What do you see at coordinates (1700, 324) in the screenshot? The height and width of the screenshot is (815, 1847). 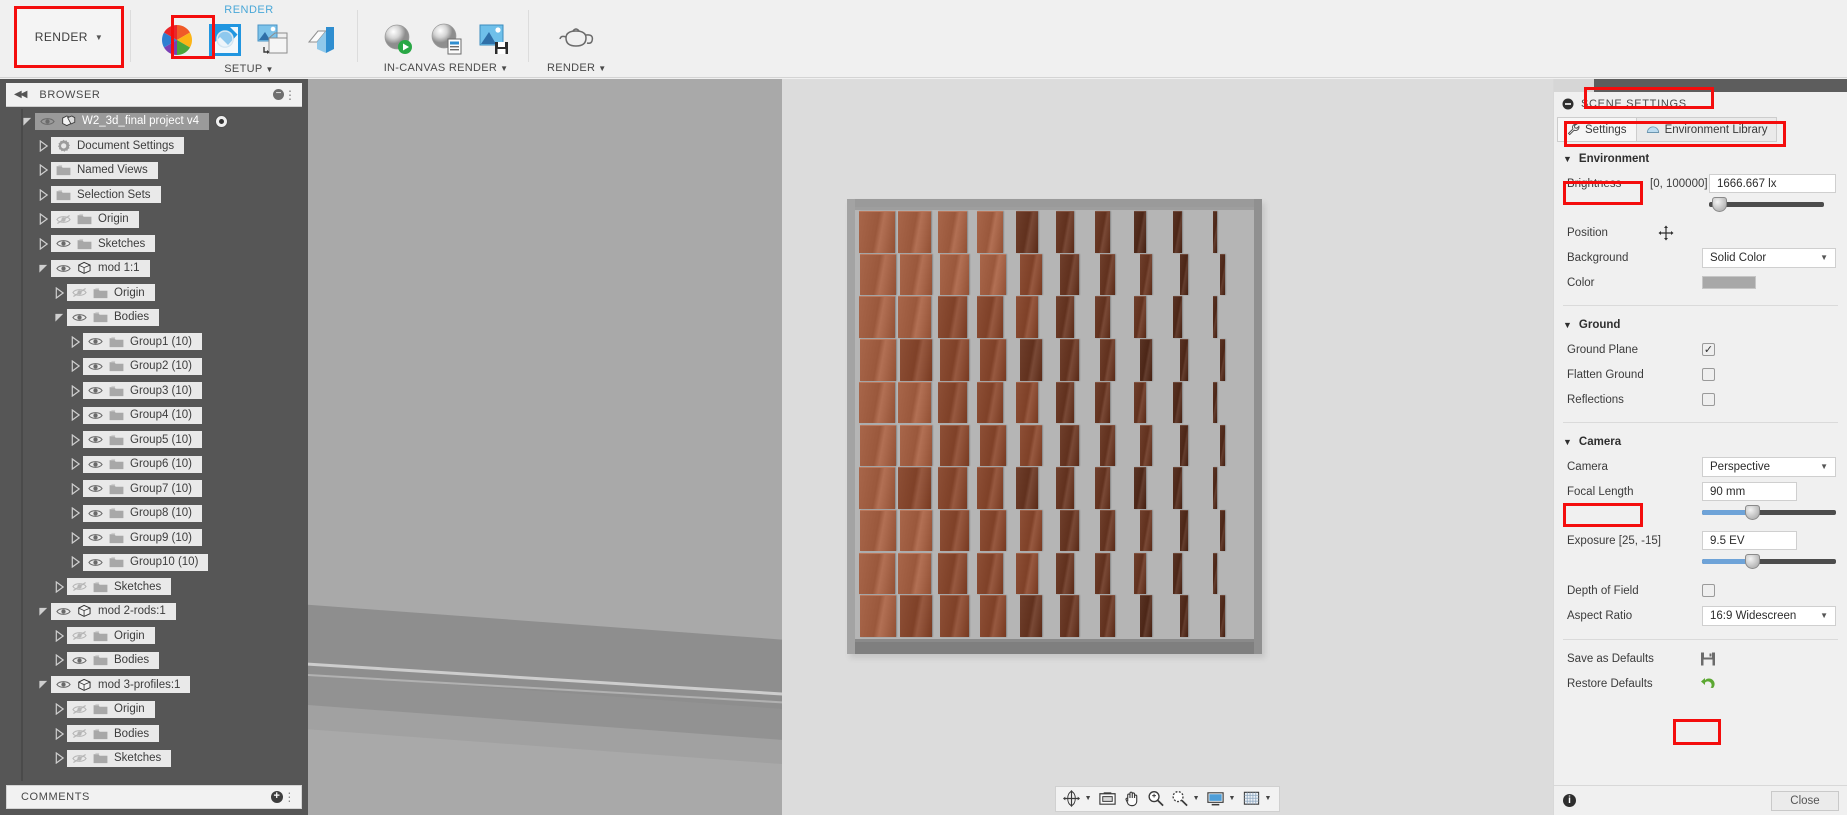 I see `section-ground-header: ▼ Ground` at bounding box center [1700, 324].